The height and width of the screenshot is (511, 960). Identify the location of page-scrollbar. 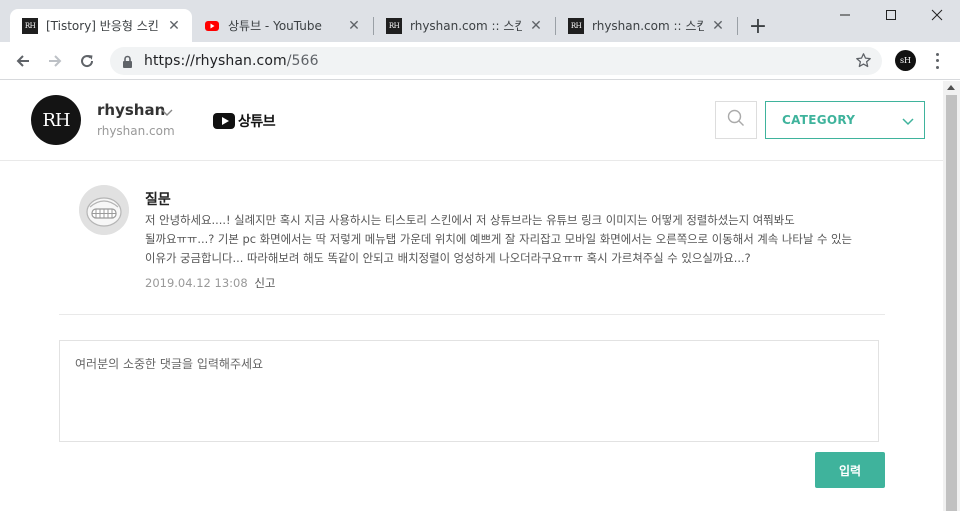
(951, 296).